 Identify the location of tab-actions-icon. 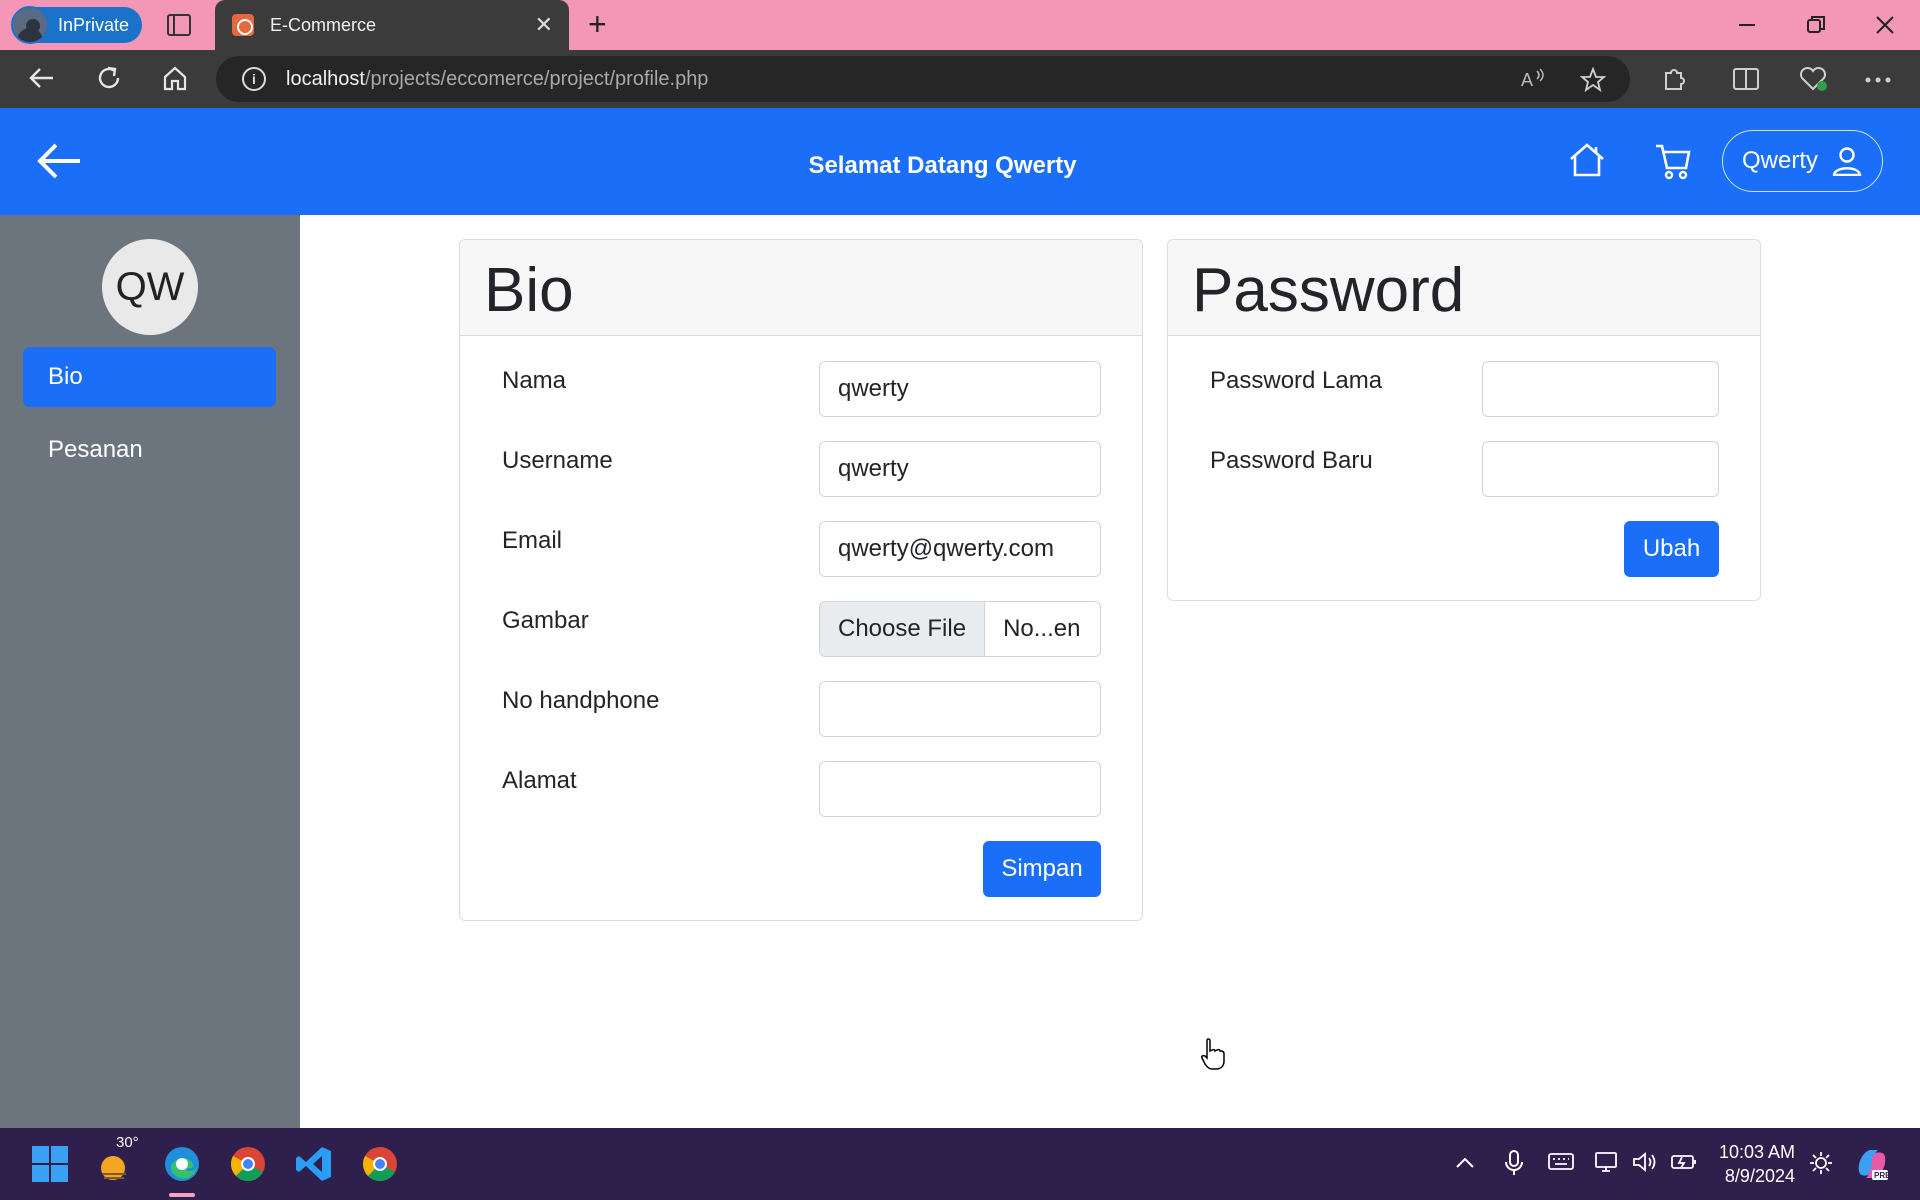
(179, 25).